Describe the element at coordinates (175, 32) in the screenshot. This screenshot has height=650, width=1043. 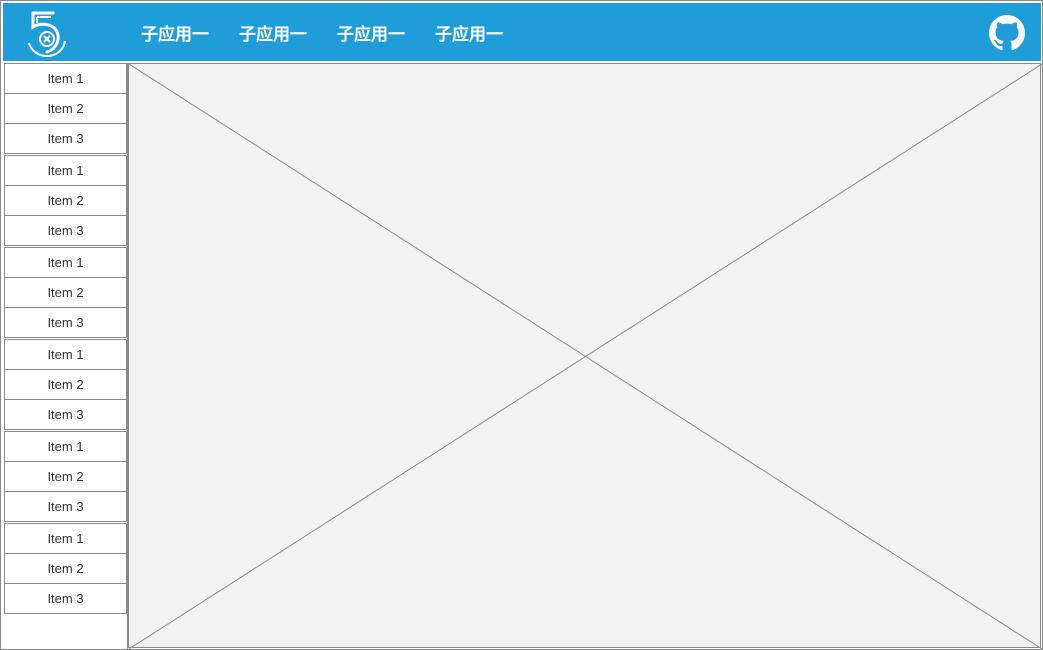
I see `nav-item-1: 子应用一` at that location.